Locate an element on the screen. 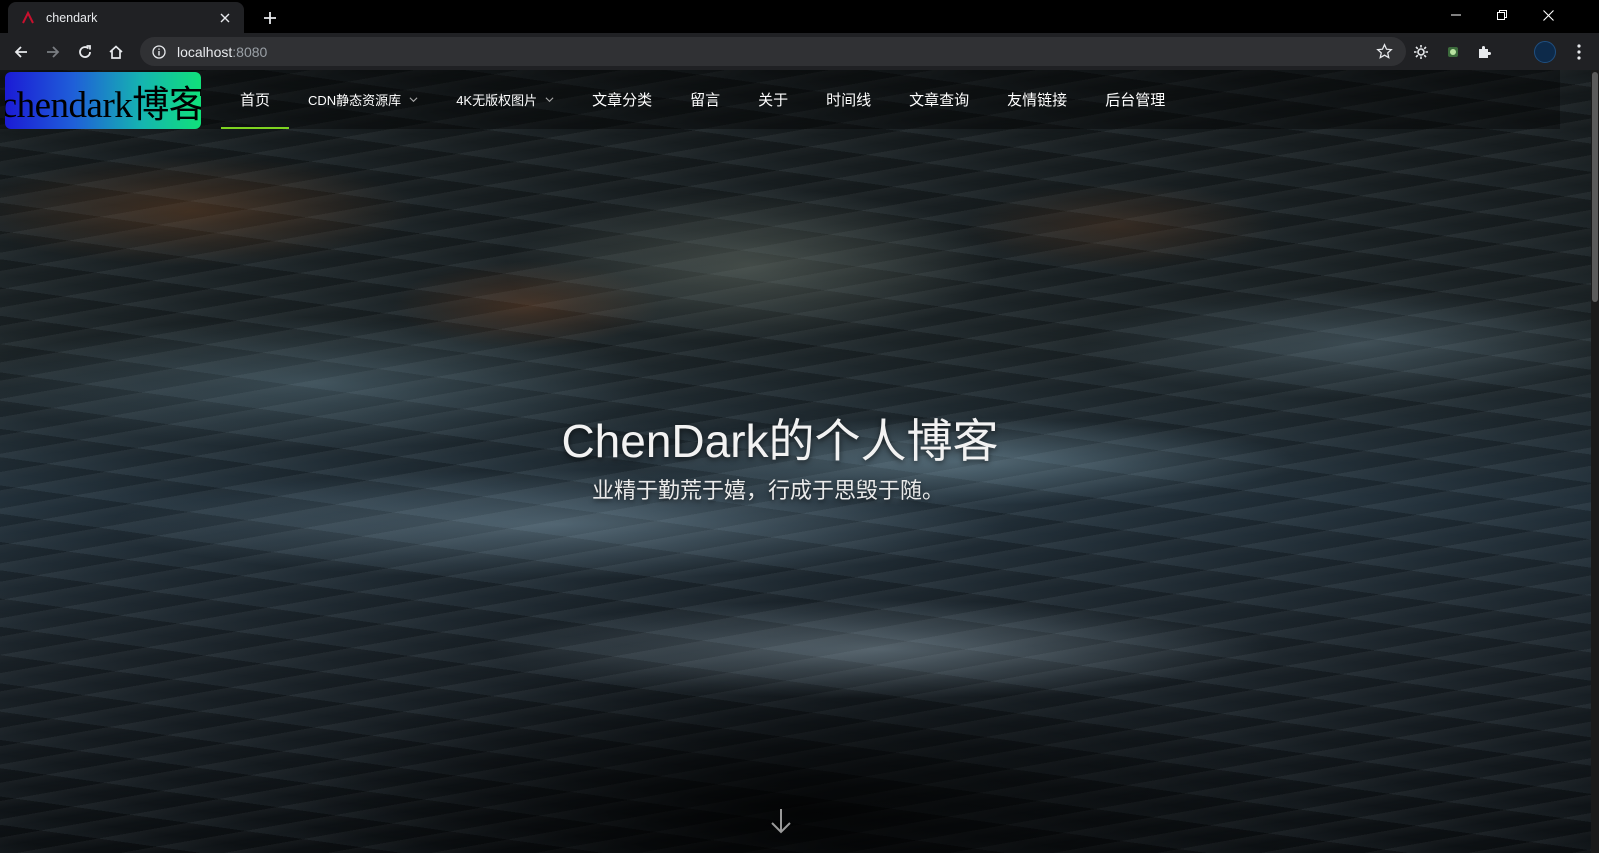 Image resolution: width=1599 pixels, height=853 pixels. nav-label: 时间线 is located at coordinates (849, 100).